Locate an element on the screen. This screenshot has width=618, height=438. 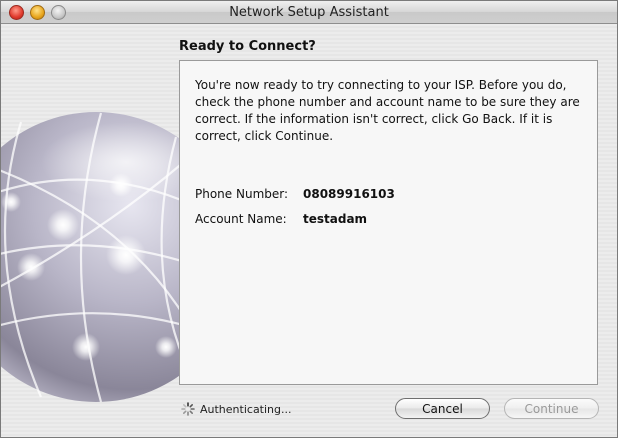
phone-number-label: Phone Number: is located at coordinates (242, 194).